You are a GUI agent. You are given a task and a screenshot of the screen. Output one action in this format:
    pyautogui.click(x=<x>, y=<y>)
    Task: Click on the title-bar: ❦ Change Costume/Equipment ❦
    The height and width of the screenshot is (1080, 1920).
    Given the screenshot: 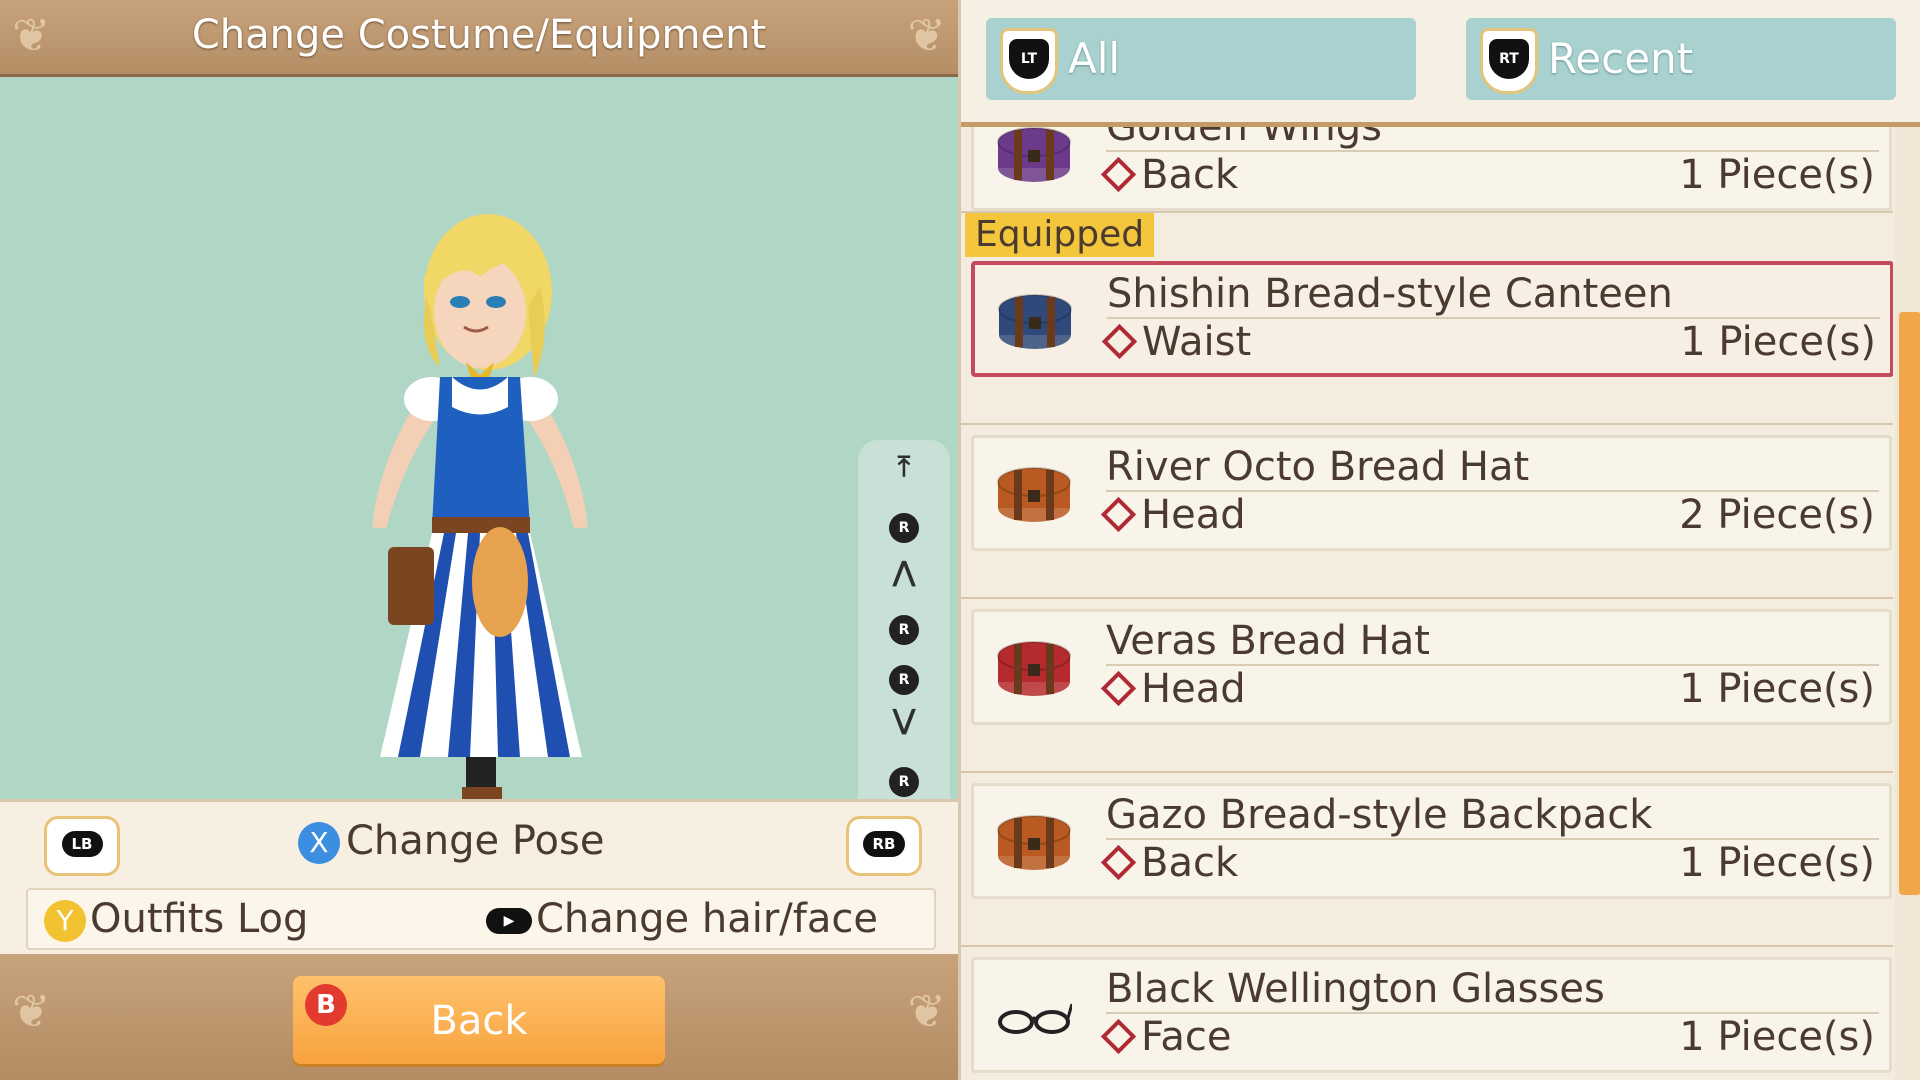 What is the action you would take?
    pyautogui.click(x=479, y=38)
    